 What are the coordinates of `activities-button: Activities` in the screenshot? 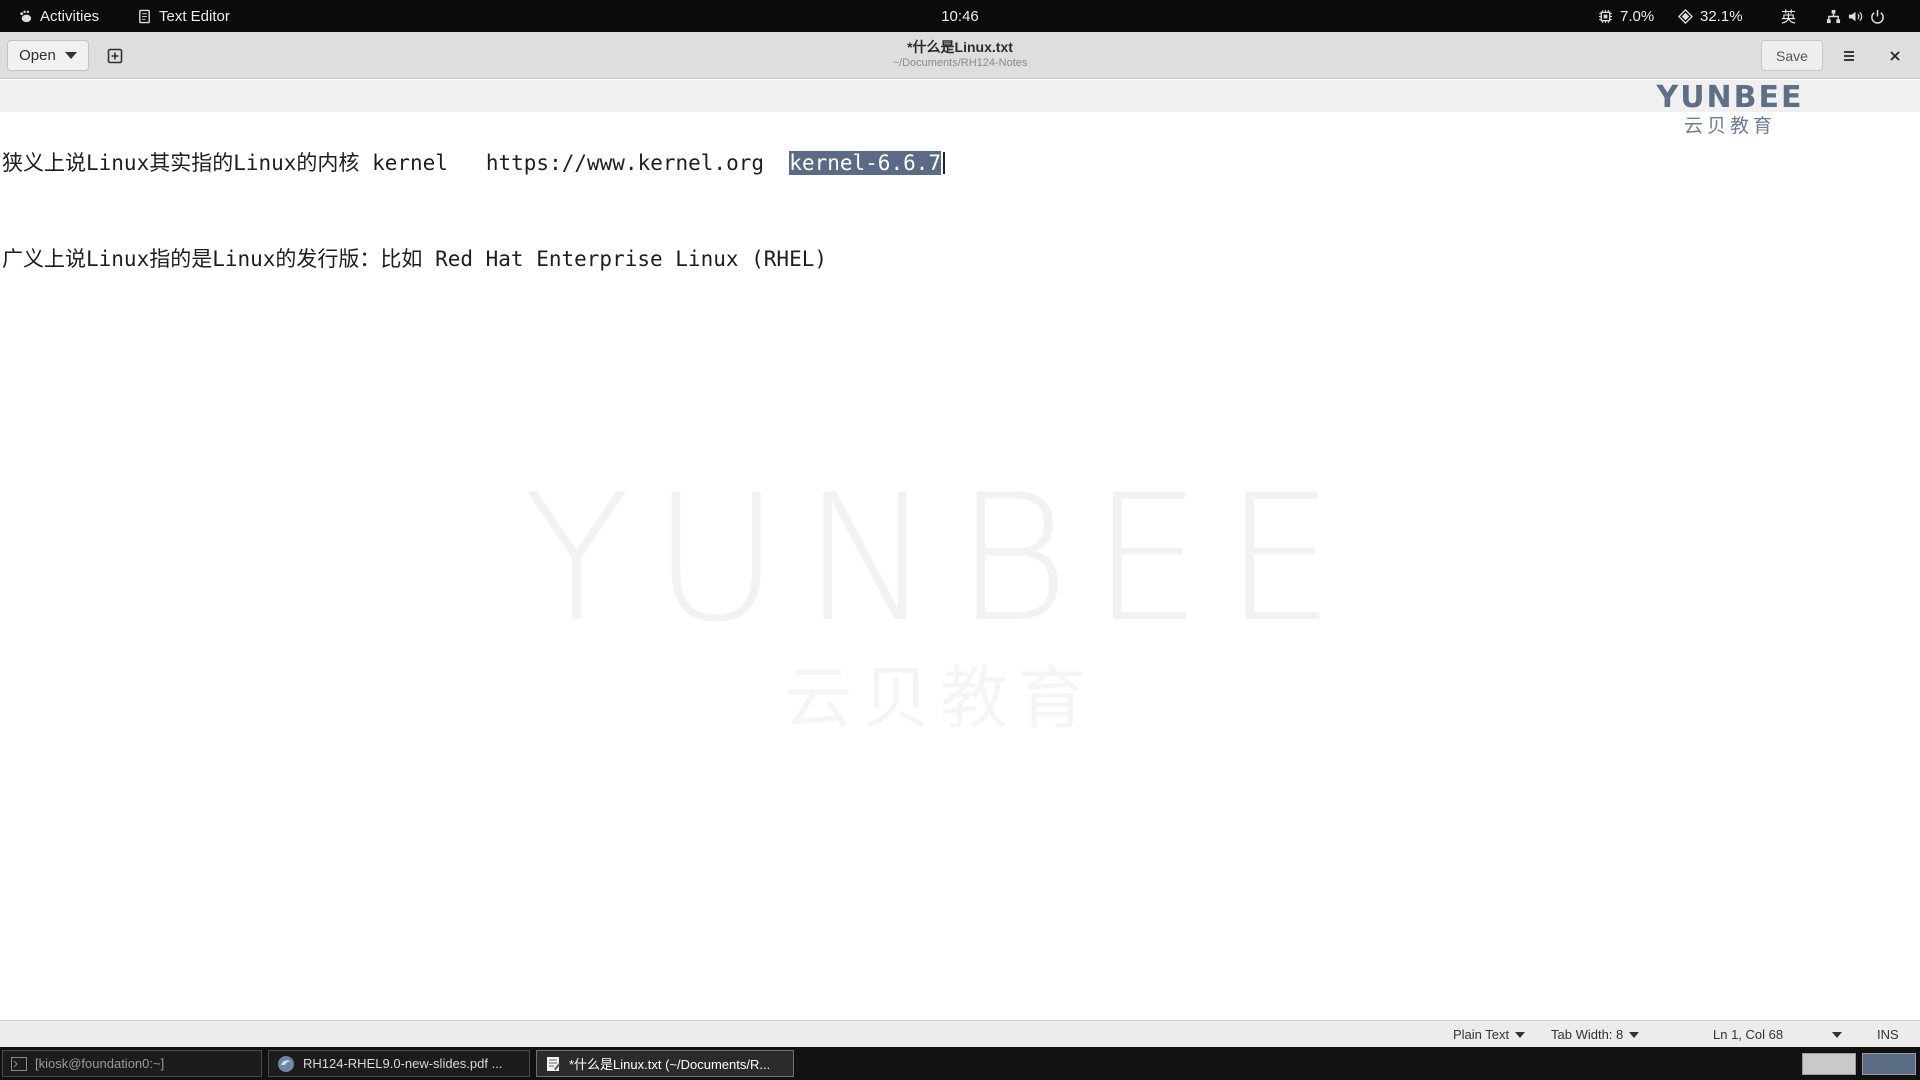 It's located at (58, 16).